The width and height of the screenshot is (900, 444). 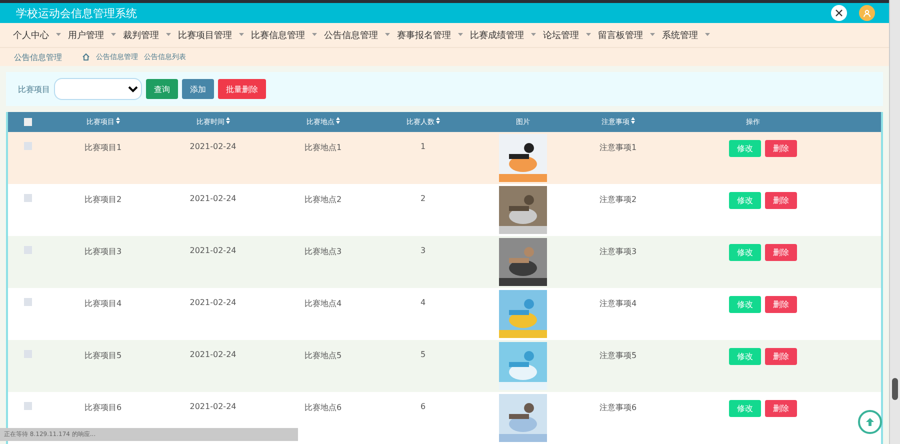 What do you see at coordinates (618, 407) in the screenshot?
I see `table-cell-text: 注意事项6` at bounding box center [618, 407].